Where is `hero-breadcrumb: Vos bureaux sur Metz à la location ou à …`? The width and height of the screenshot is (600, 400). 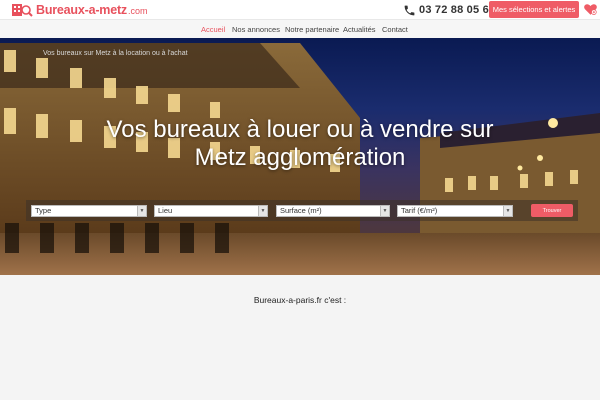 hero-breadcrumb: Vos bureaux sur Metz à la location ou à … is located at coordinates (115, 53).